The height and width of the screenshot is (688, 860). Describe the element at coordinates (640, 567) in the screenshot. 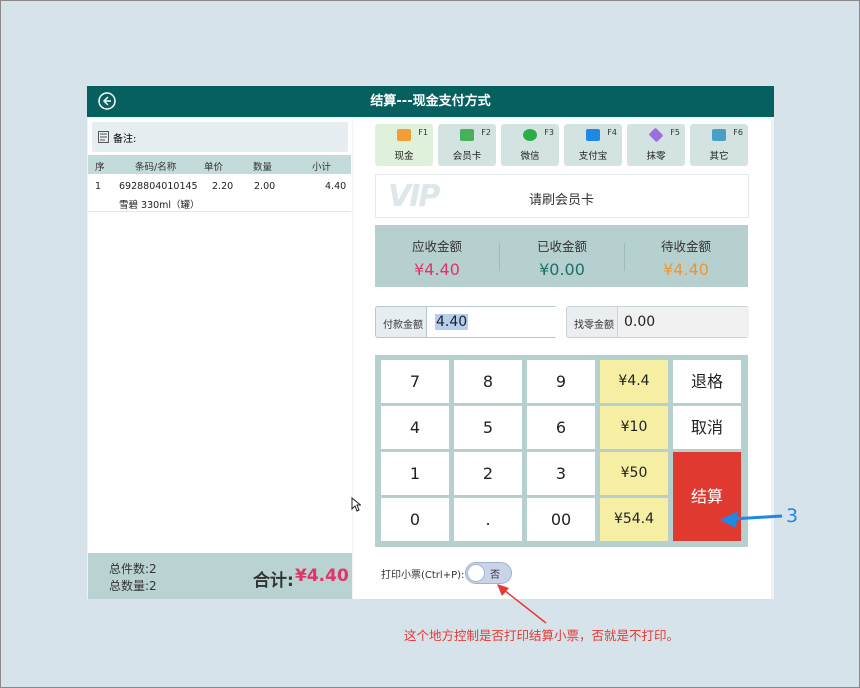

I see `annotation-arrows` at that location.